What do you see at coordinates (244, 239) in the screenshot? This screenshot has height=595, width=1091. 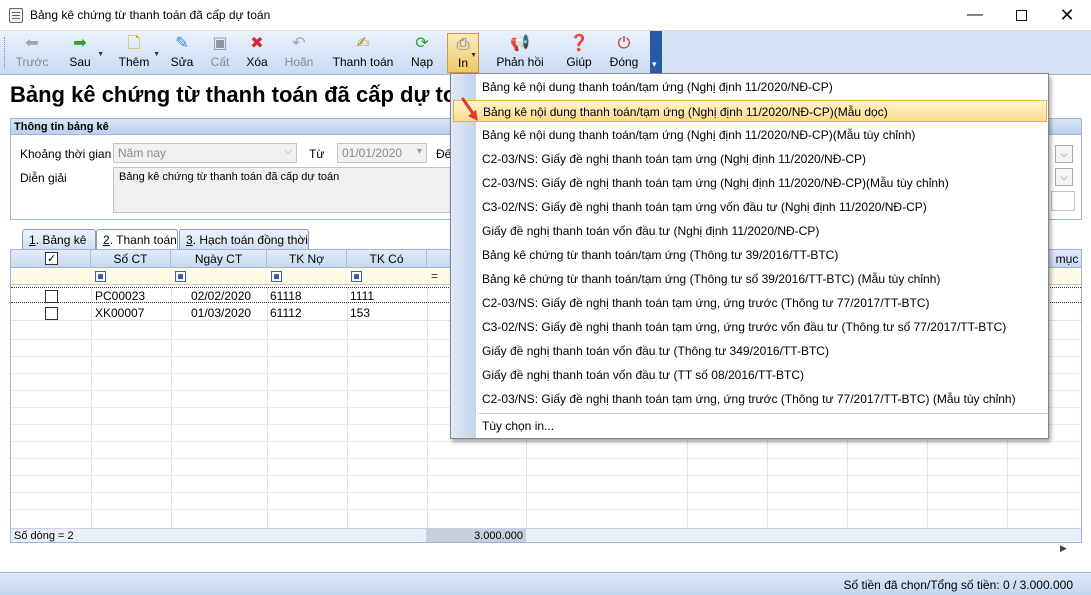 I see `tab-hach-toan: 3. Hạch toán đồng thời` at bounding box center [244, 239].